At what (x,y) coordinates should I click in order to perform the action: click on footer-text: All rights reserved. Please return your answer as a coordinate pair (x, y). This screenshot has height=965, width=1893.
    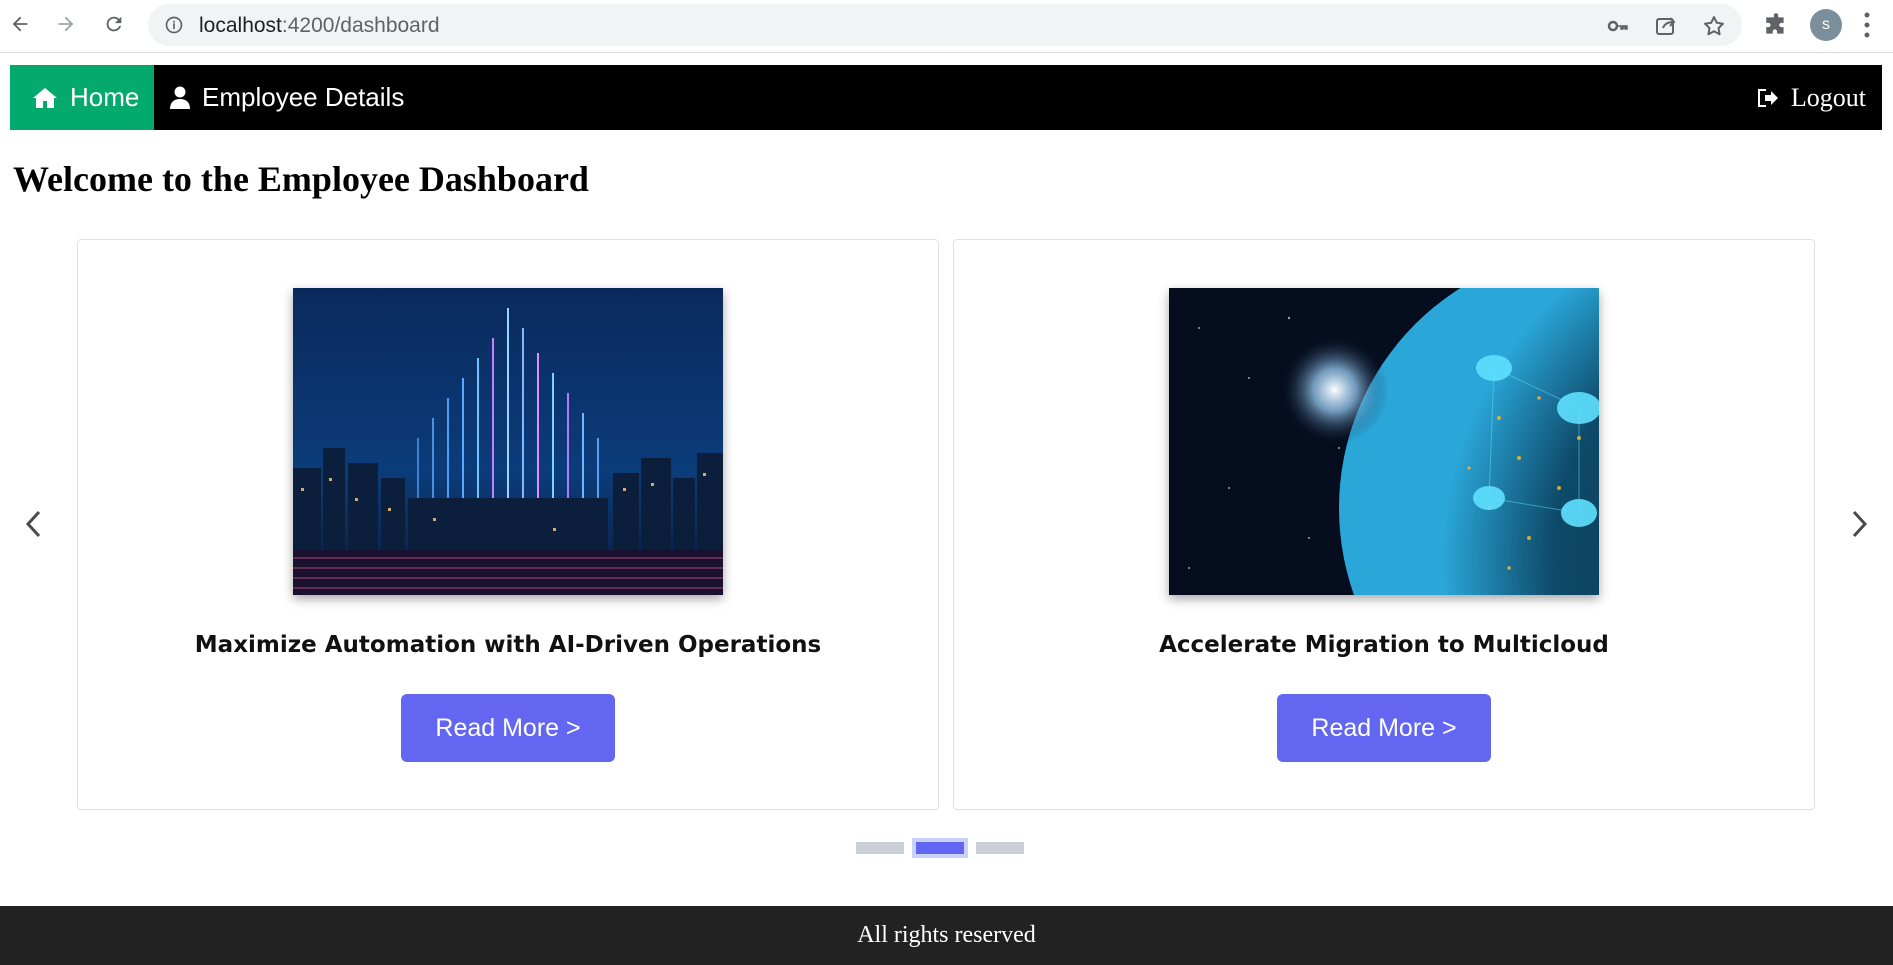
    Looking at the image, I should click on (946, 935).